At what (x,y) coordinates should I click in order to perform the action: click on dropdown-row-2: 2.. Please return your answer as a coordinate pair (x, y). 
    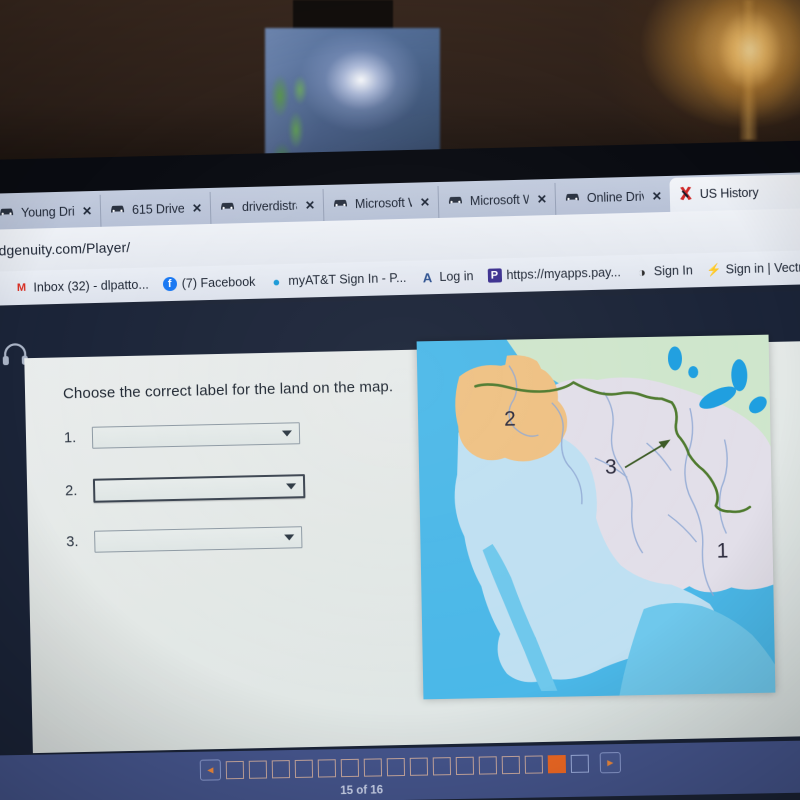
    Looking at the image, I should click on (185, 488).